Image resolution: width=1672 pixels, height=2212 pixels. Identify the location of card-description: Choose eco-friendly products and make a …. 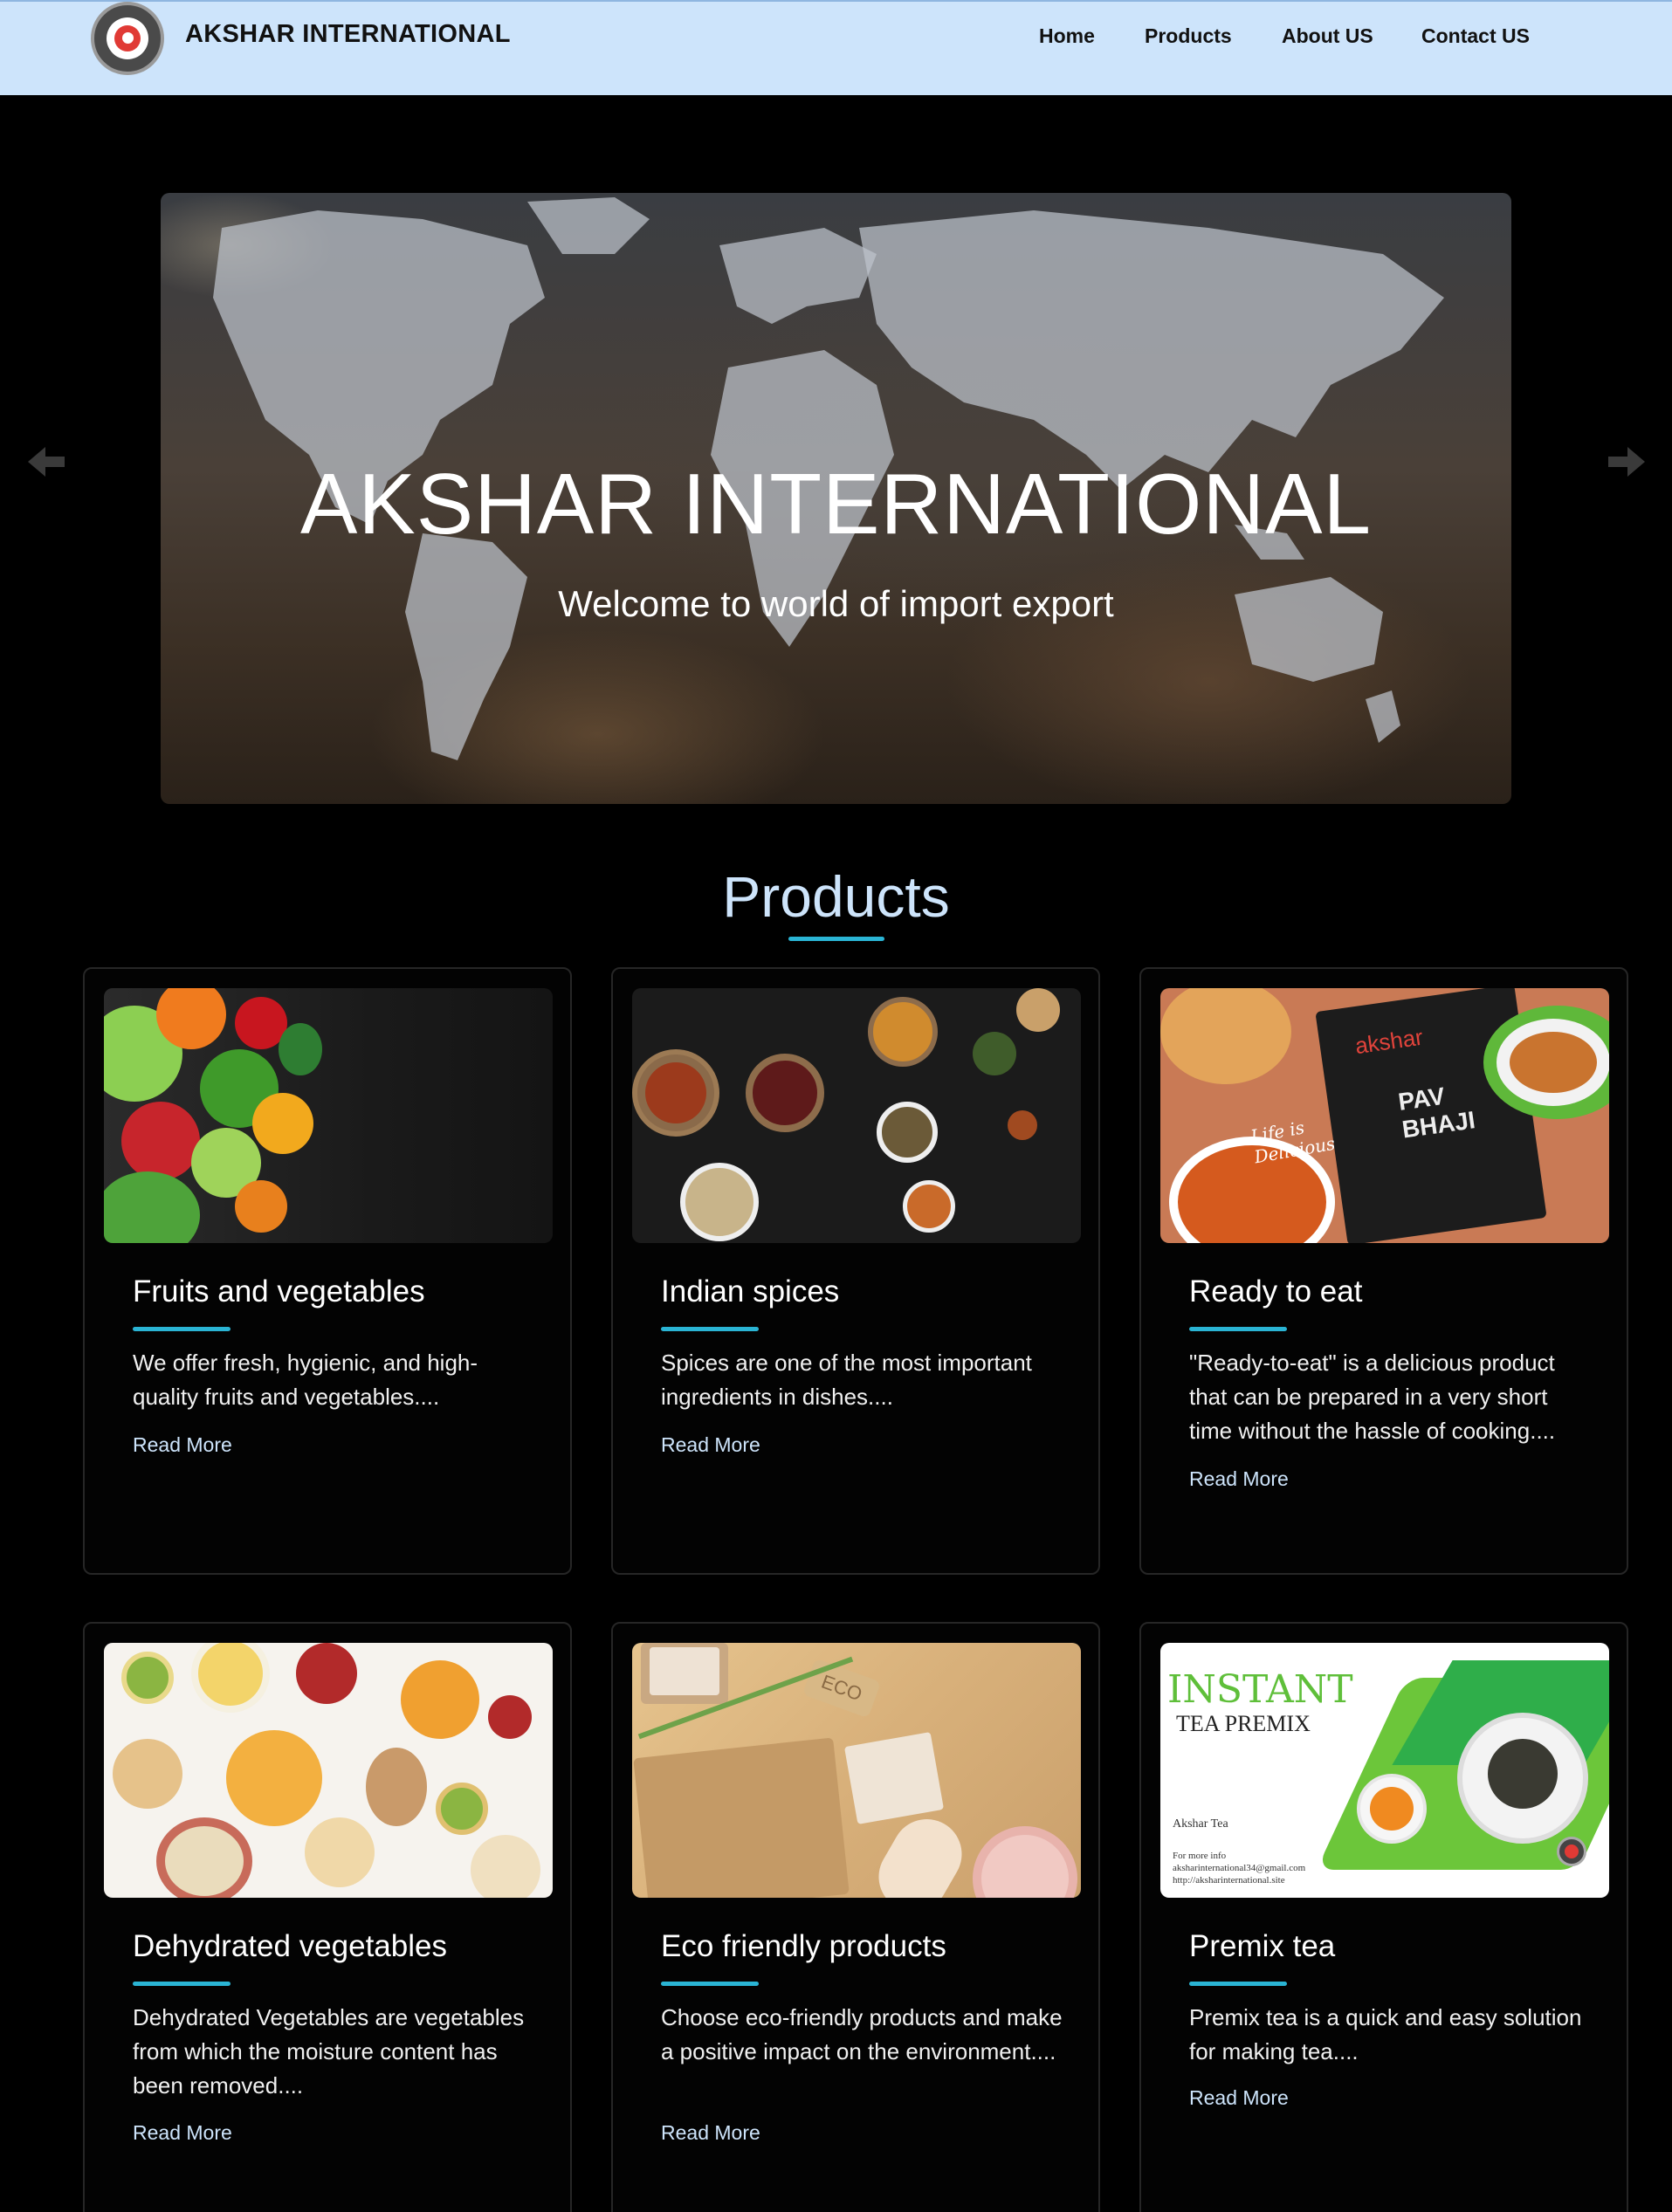
(862, 2034).